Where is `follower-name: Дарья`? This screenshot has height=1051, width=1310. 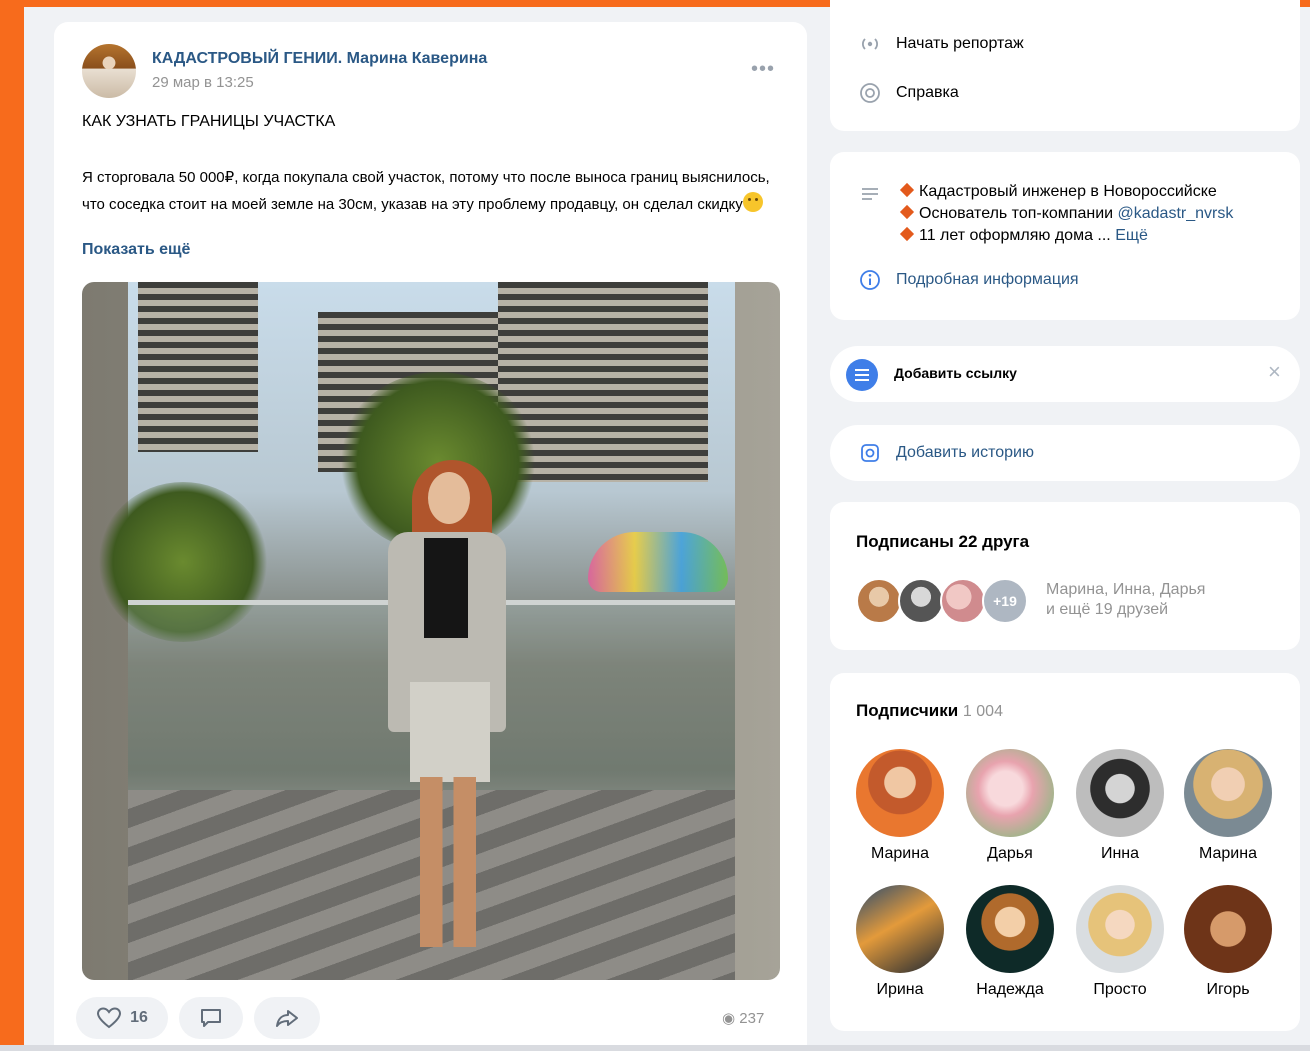
follower-name: Дарья is located at coordinates (1010, 853).